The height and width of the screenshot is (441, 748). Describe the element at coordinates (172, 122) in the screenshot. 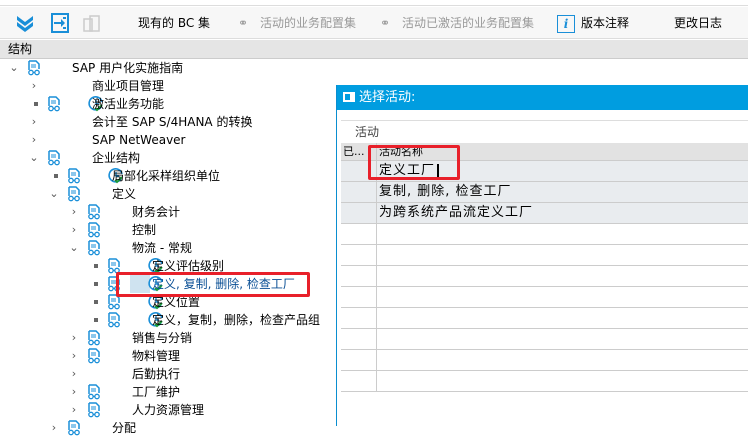

I see `tree-node-label: 会计至 SAP S/4HANA 的转换` at that location.